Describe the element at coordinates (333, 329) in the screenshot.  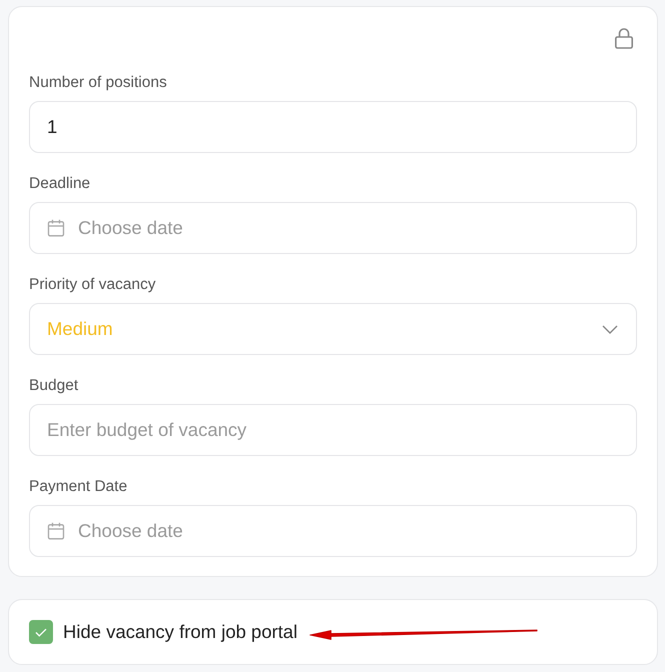
I see `priority-select: Medium` at that location.